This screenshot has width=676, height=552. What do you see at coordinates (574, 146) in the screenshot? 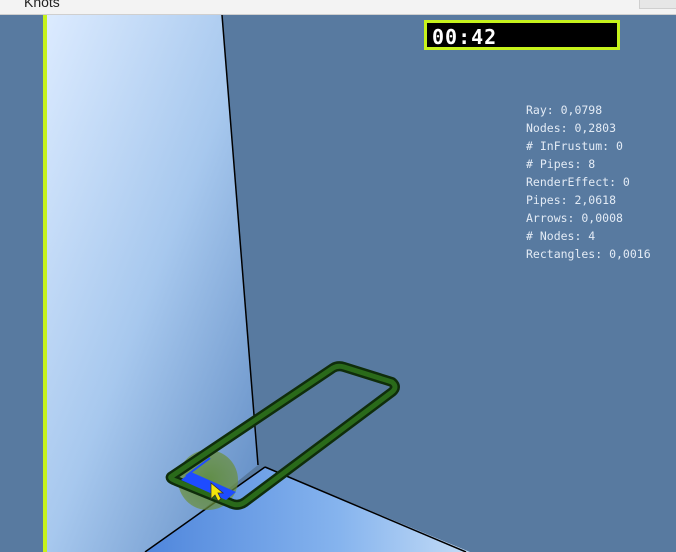
I see `stat-infrustum: # InFrustum: 0` at bounding box center [574, 146].